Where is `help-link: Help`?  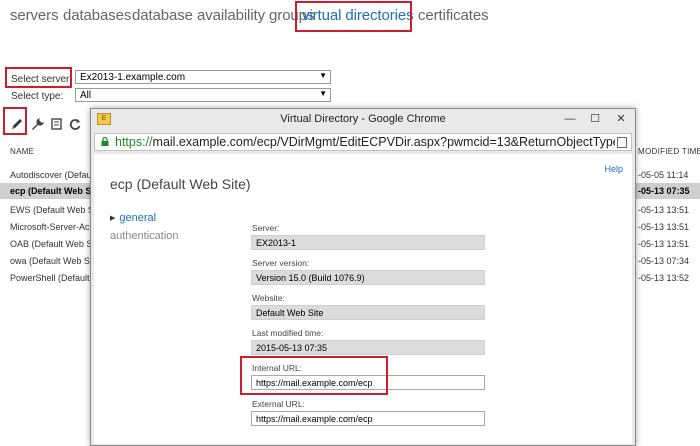
help-link: Help is located at coordinates (613, 169).